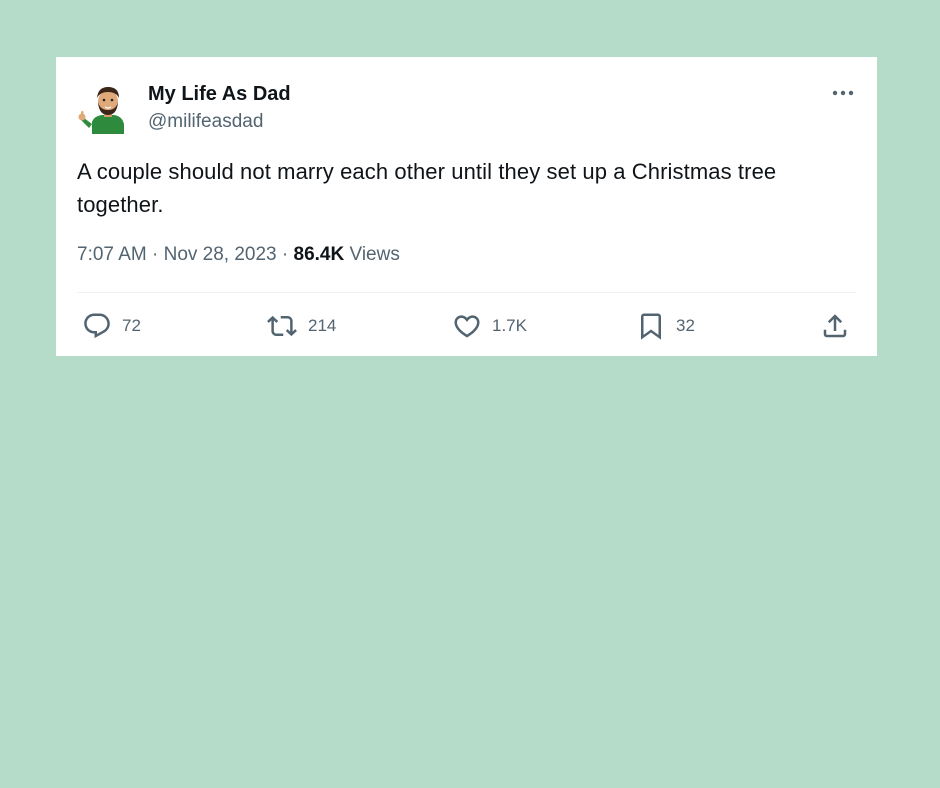 The image size is (940, 788). Describe the element at coordinates (319, 254) in the screenshot. I see `views-count: 86.4K` at that location.